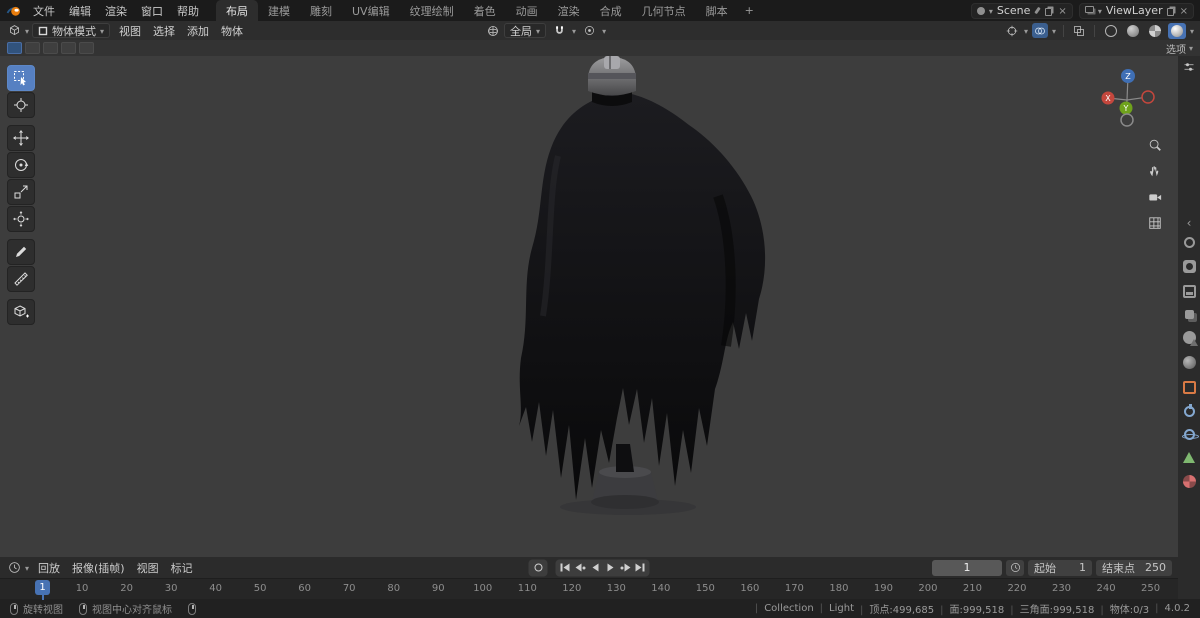 Image resolution: width=1200 pixels, height=618 pixels. What do you see at coordinates (98, 568) in the screenshot?
I see `timeline-menu-item: 报像(插帧)` at bounding box center [98, 568].